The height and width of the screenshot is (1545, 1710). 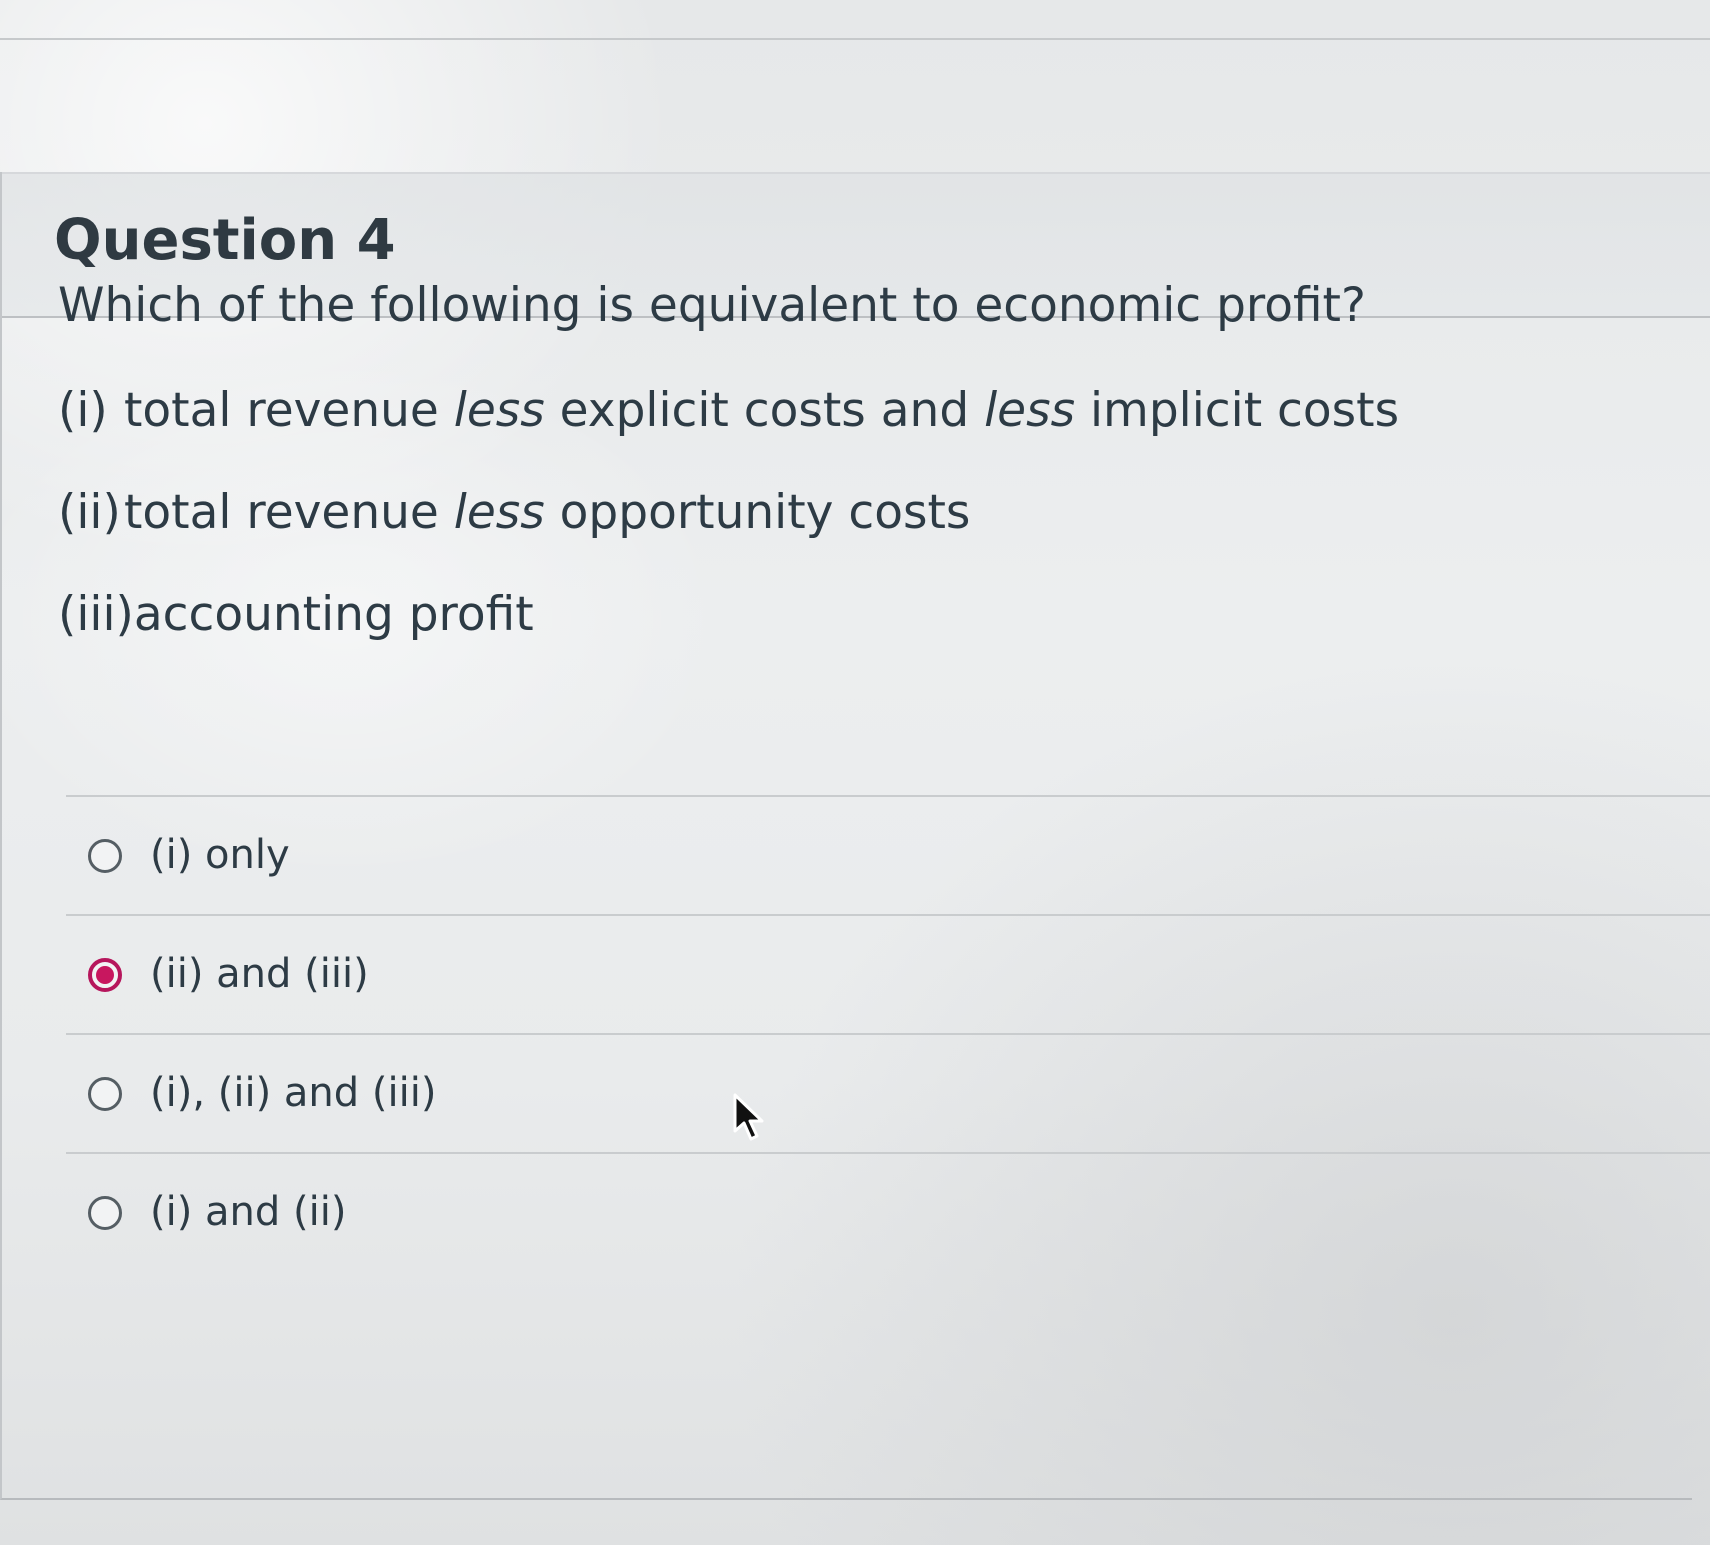 What do you see at coordinates (855, 39) in the screenshot?
I see `top-divider` at bounding box center [855, 39].